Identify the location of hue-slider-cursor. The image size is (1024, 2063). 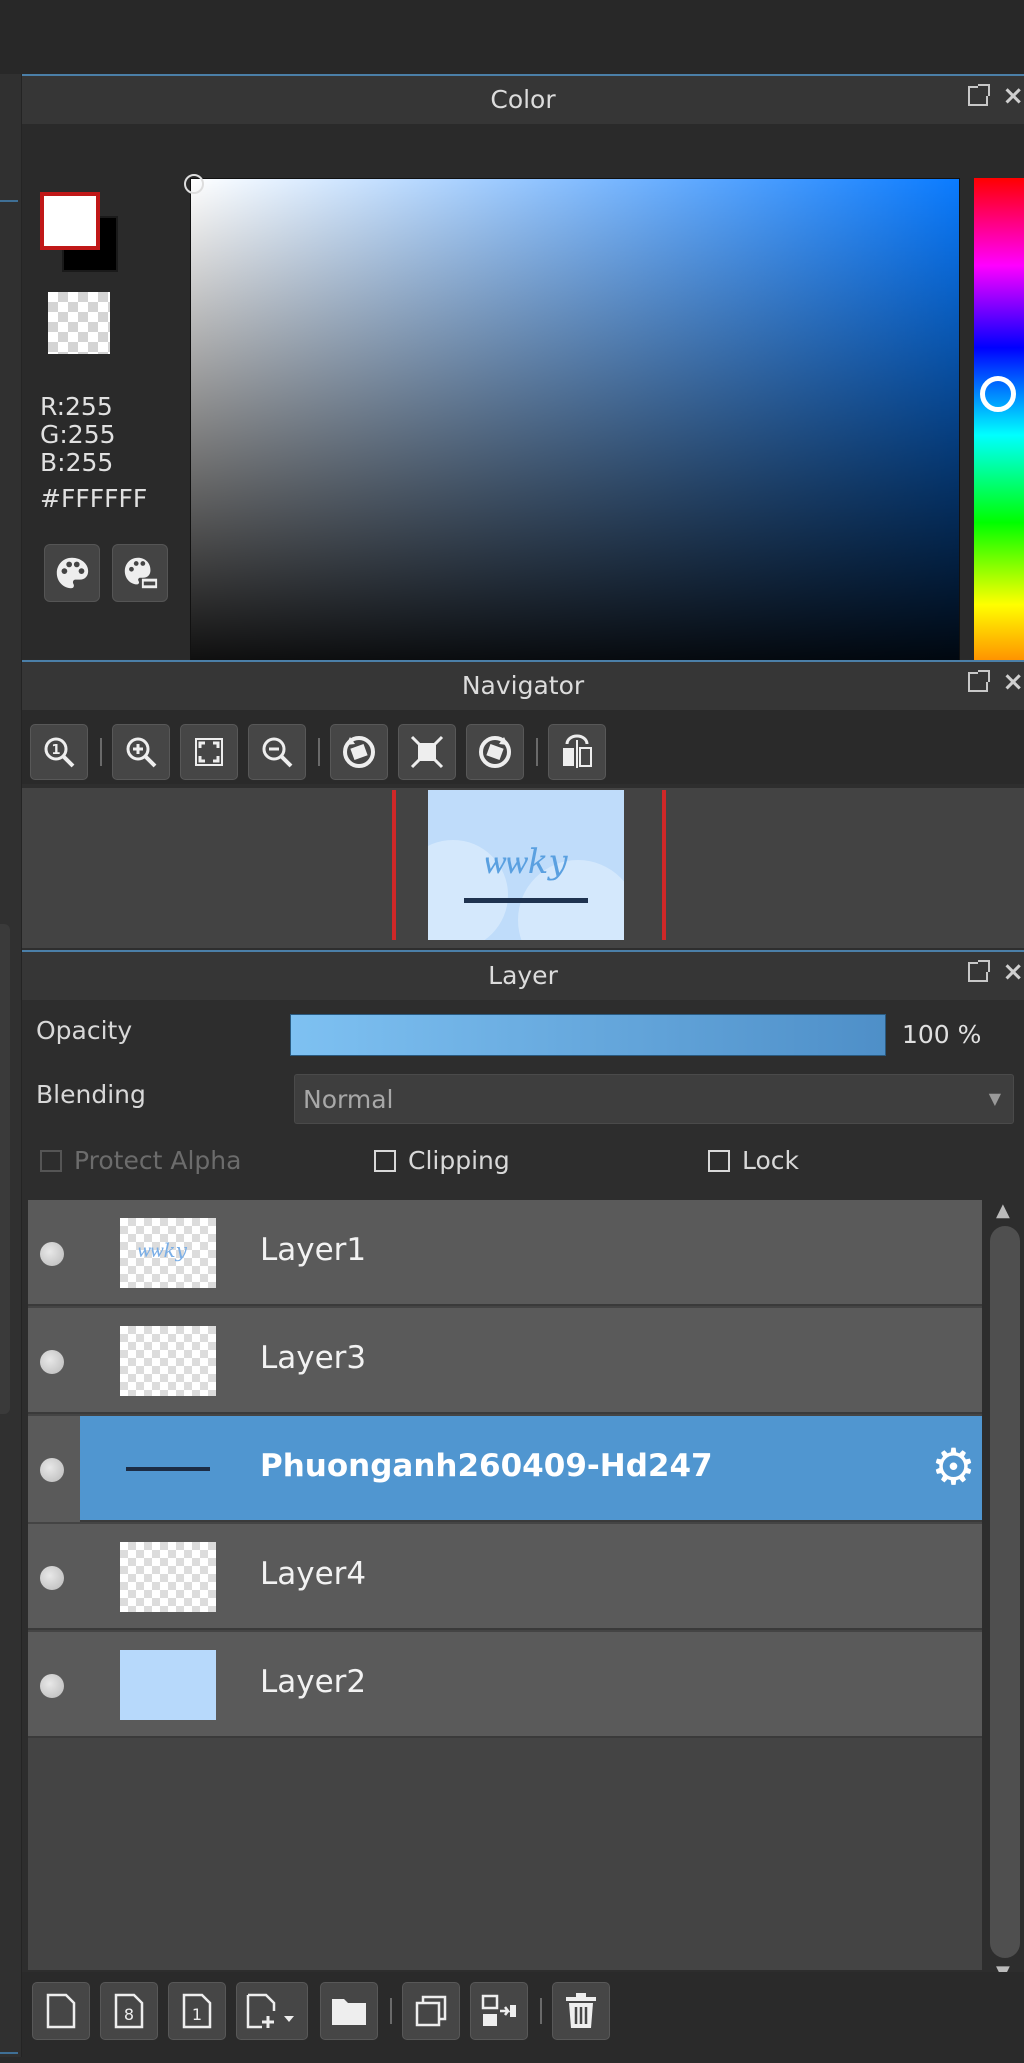
(998, 394).